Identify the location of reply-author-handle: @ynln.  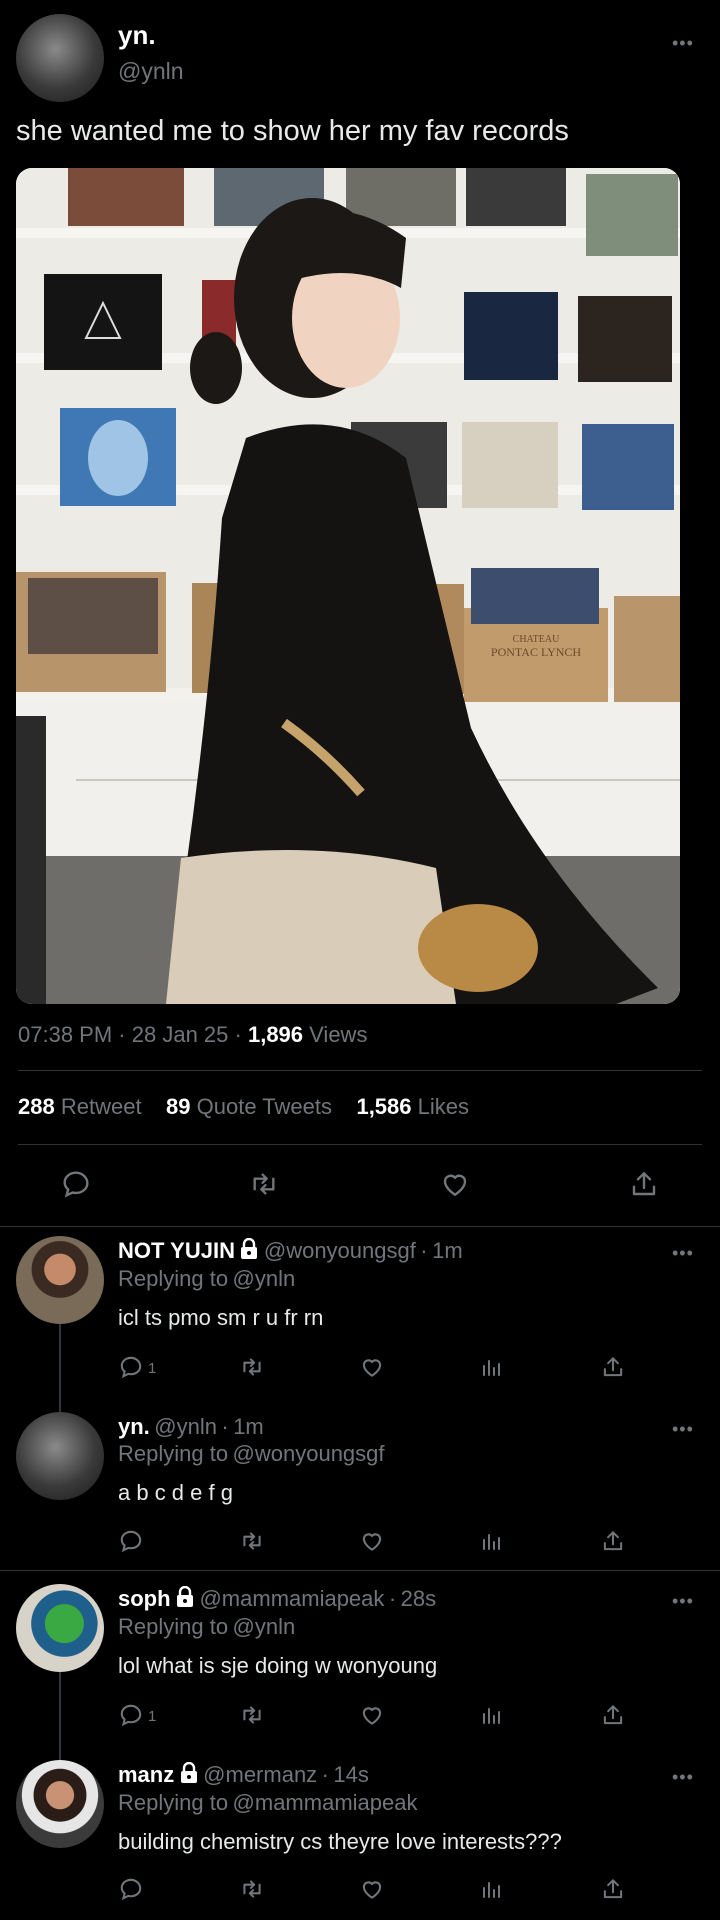
(185, 1426).